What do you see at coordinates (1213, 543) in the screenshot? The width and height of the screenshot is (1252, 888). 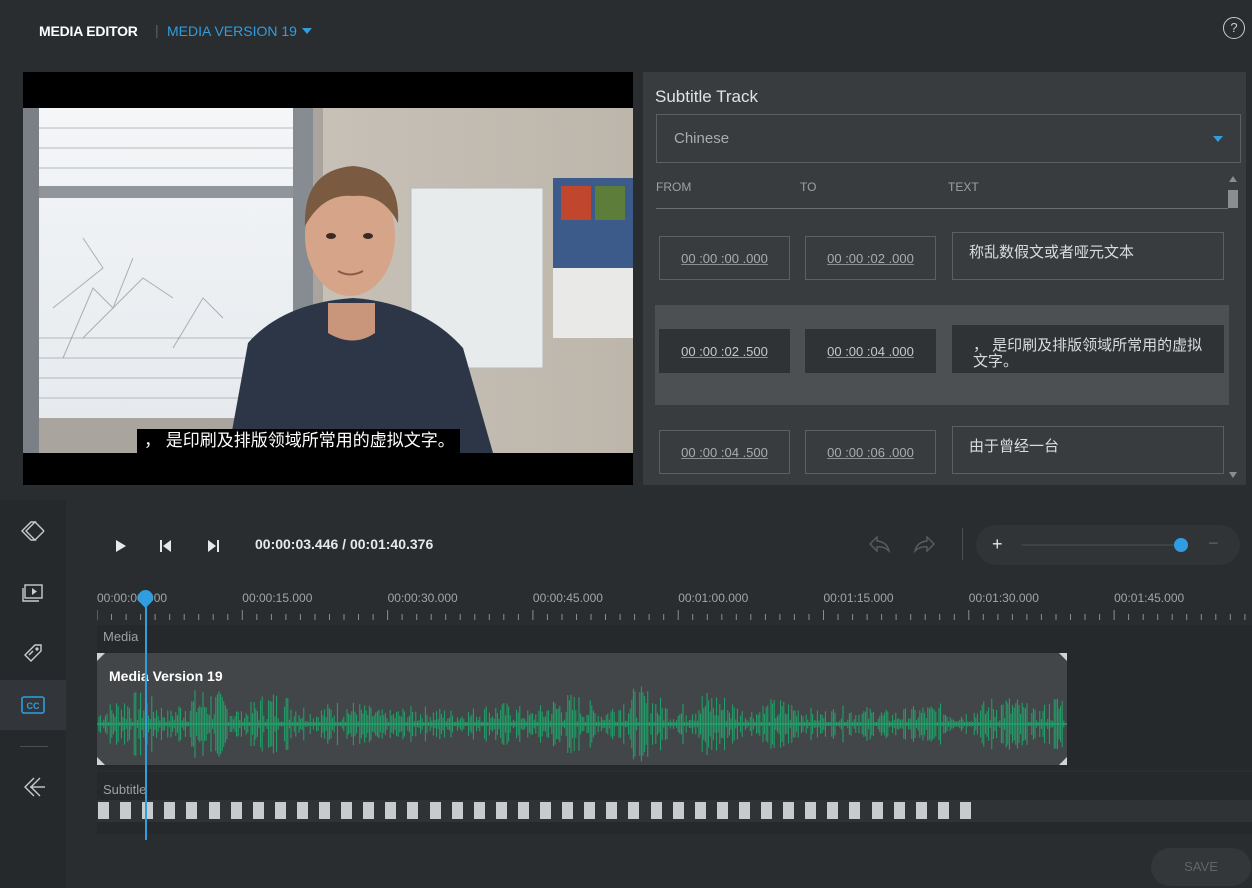 I see `zoom-out-button: −` at bounding box center [1213, 543].